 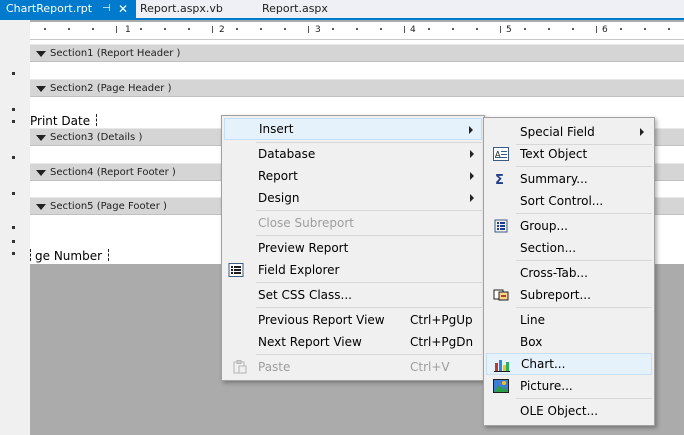 What do you see at coordinates (605, 30) in the screenshot?
I see `ruler-mark: 6` at bounding box center [605, 30].